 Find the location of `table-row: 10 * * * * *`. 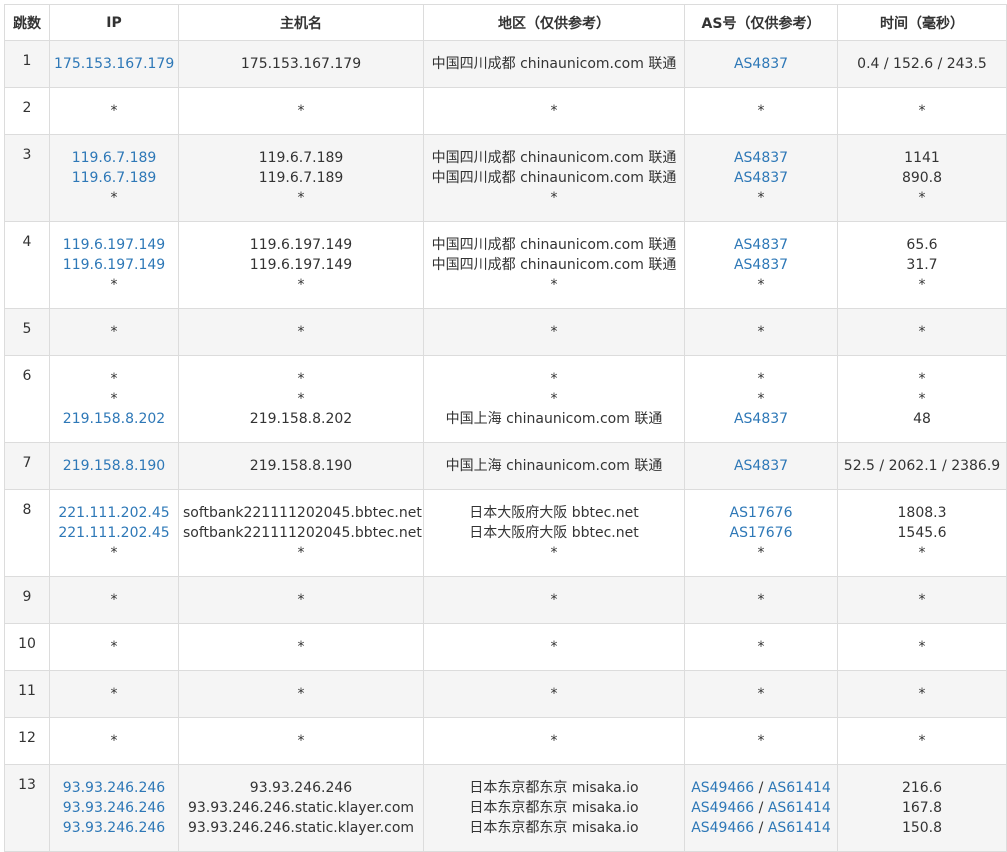

table-row: 10 * * * * * is located at coordinates (505, 647).